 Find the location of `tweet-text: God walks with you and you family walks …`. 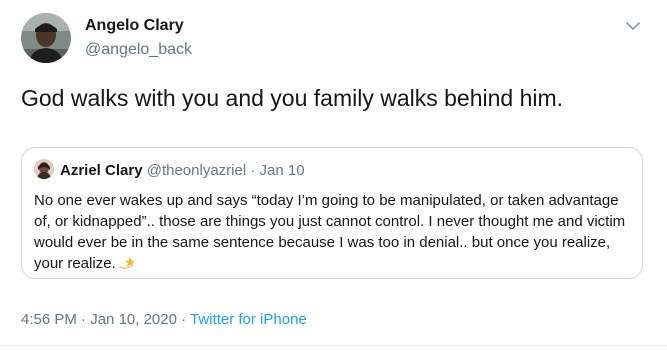

tweet-text: God walks with you and you family walks … is located at coordinates (292, 98).